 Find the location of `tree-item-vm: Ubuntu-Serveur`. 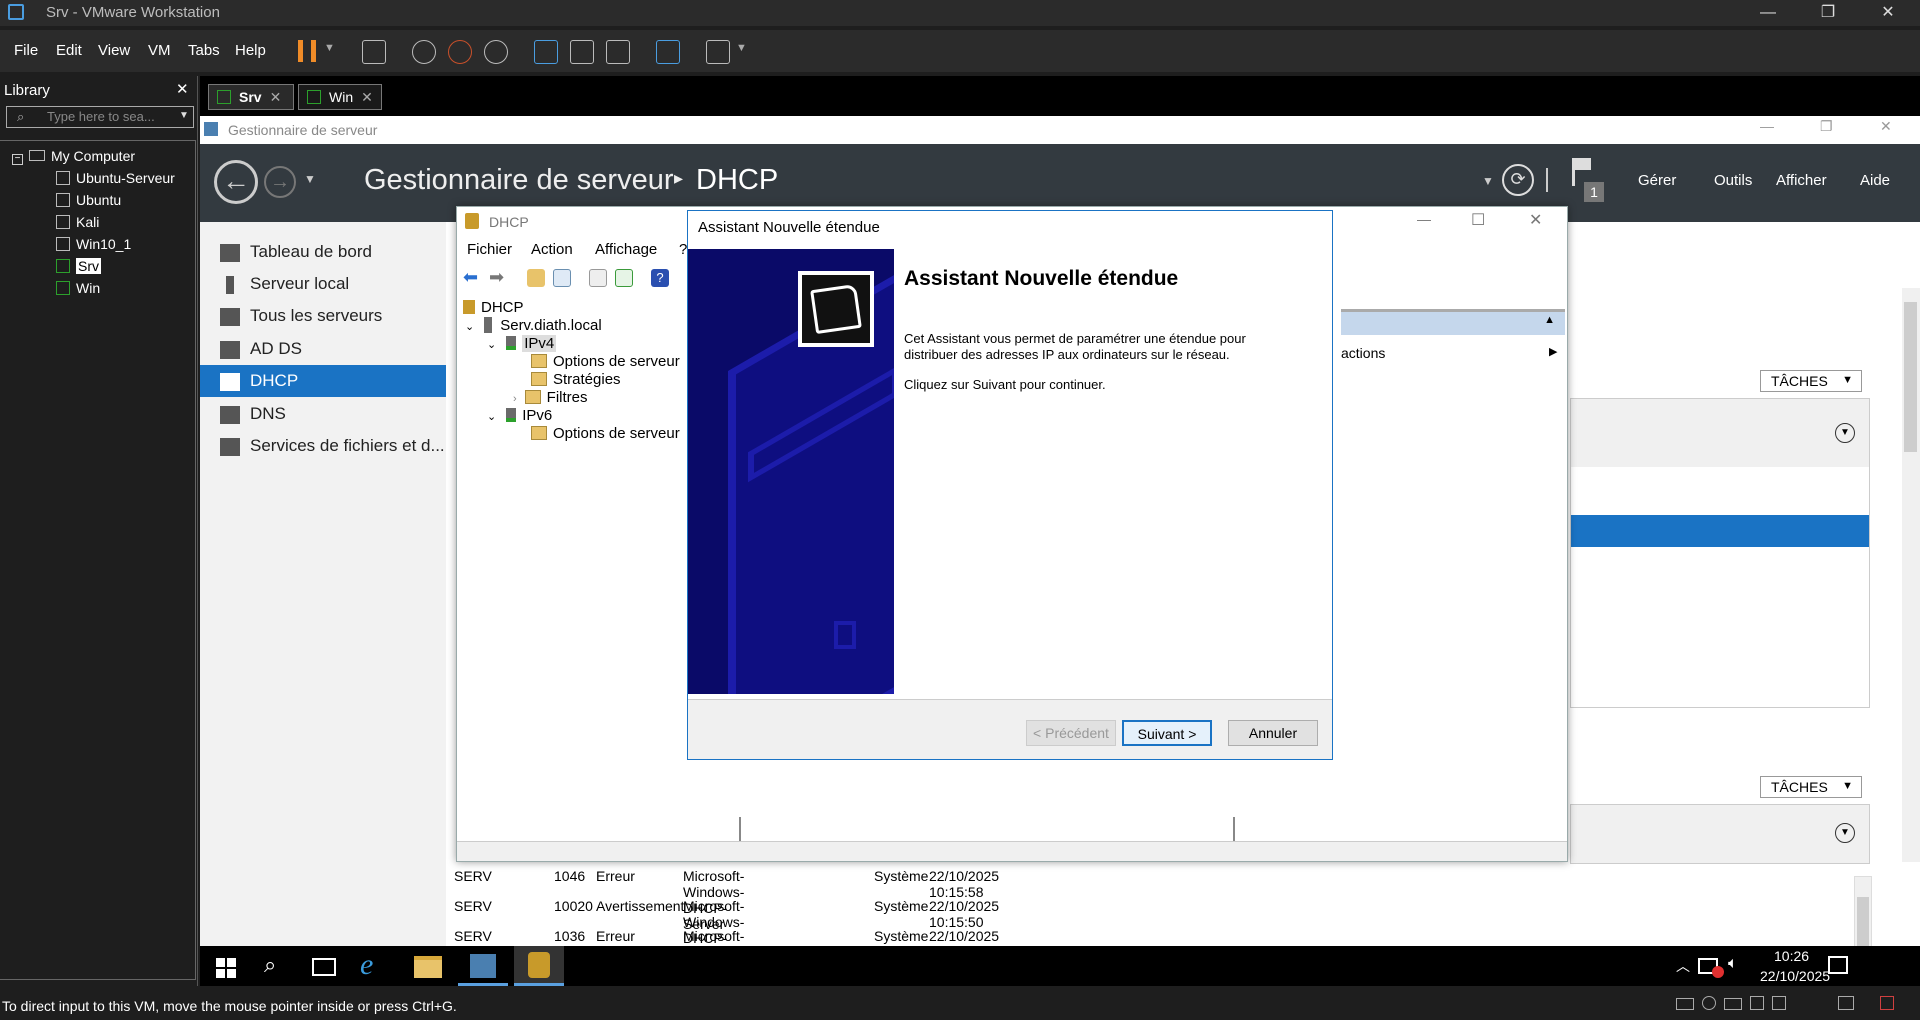

tree-item-vm: Ubuntu-Serveur is located at coordinates (115, 178).